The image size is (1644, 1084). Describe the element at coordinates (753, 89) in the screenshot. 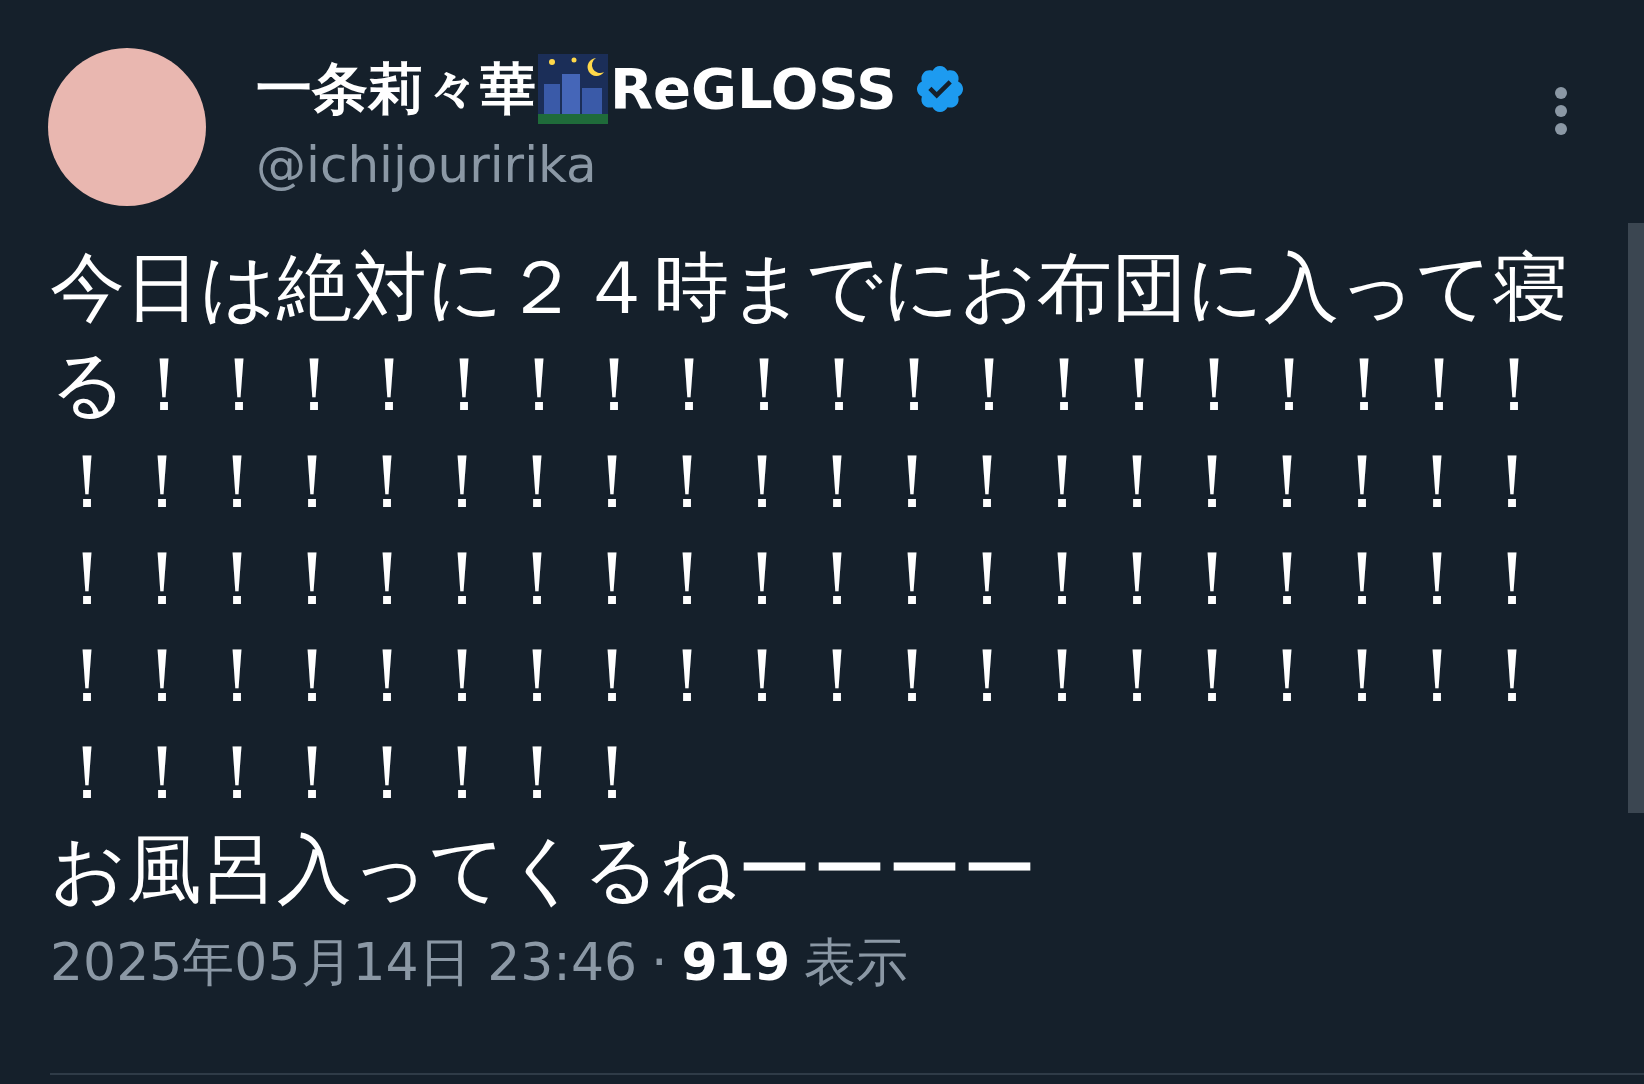

I see `author-group: ReGLOSS` at that location.